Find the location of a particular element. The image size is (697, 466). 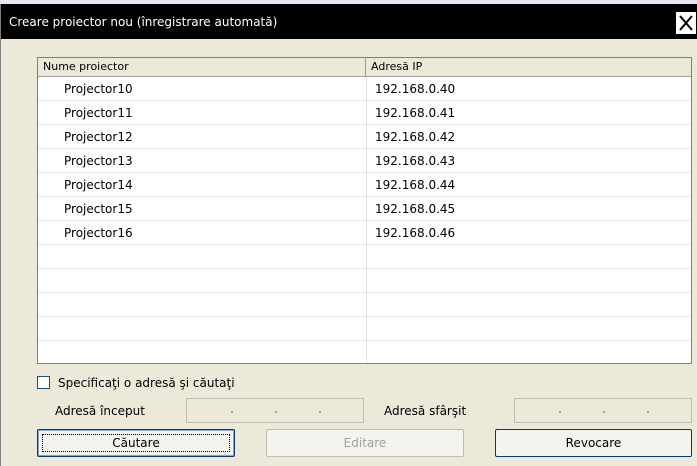

projector-ip-cell: 192.168.0.42 is located at coordinates (415, 137).